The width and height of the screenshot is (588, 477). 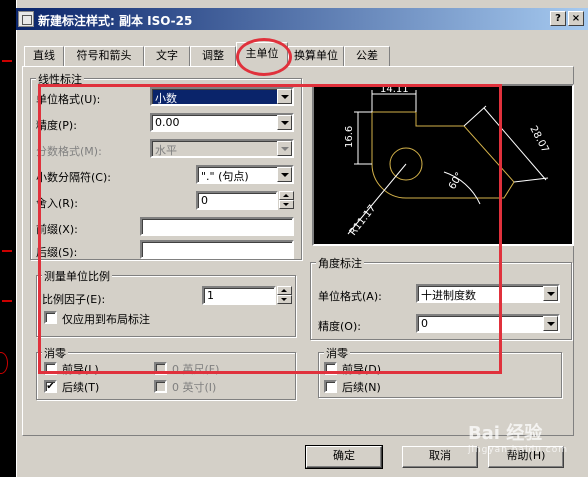 I want to click on suffix-input, so click(x=217, y=249).